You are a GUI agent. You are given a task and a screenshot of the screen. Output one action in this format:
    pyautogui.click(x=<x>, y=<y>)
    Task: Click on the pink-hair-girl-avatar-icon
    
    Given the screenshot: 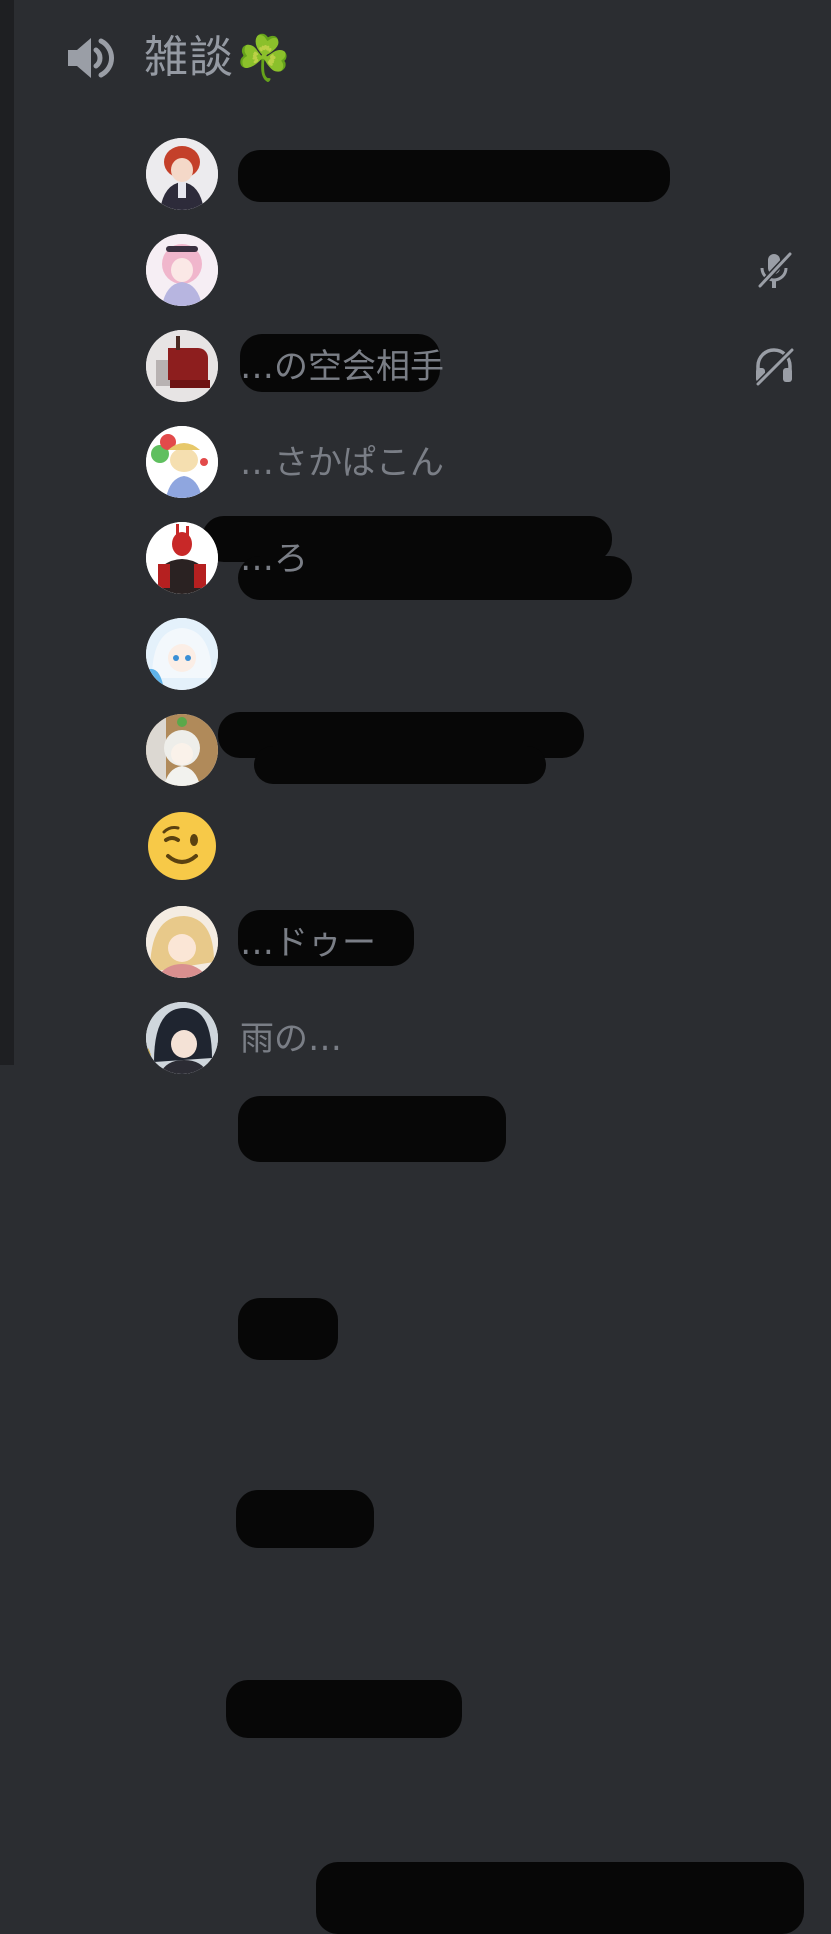 What is the action you would take?
    pyautogui.click(x=182, y=270)
    